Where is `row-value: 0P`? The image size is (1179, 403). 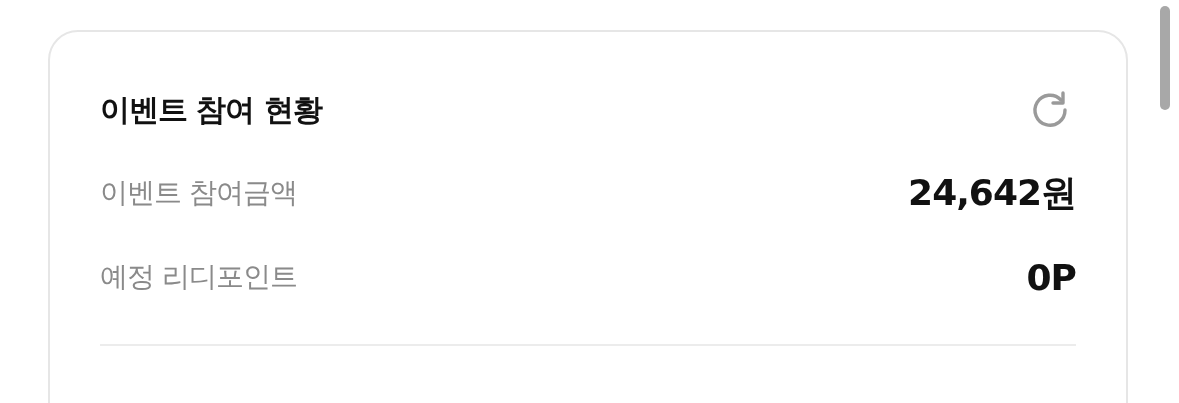
row-value: 0P is located at coordinates (1051, 277).